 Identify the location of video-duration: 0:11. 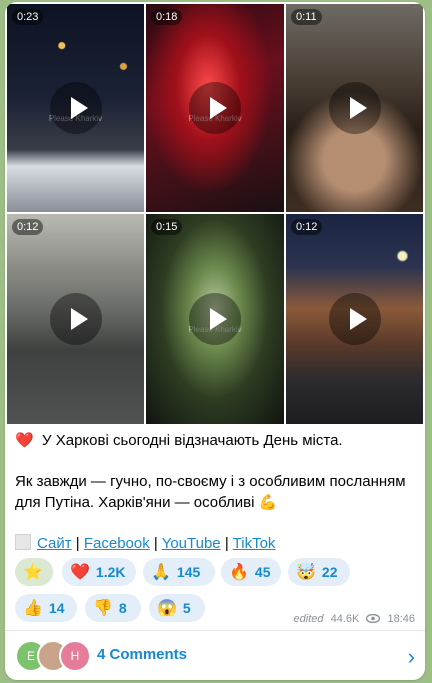
(306, 17).